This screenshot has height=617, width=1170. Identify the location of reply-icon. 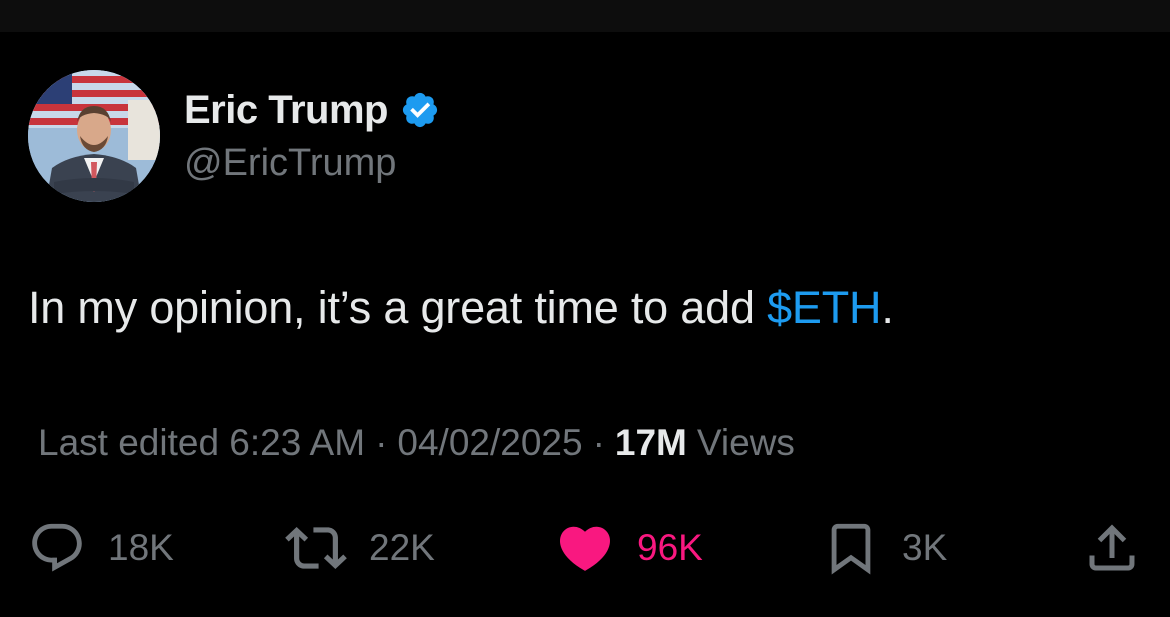
(57, 547).